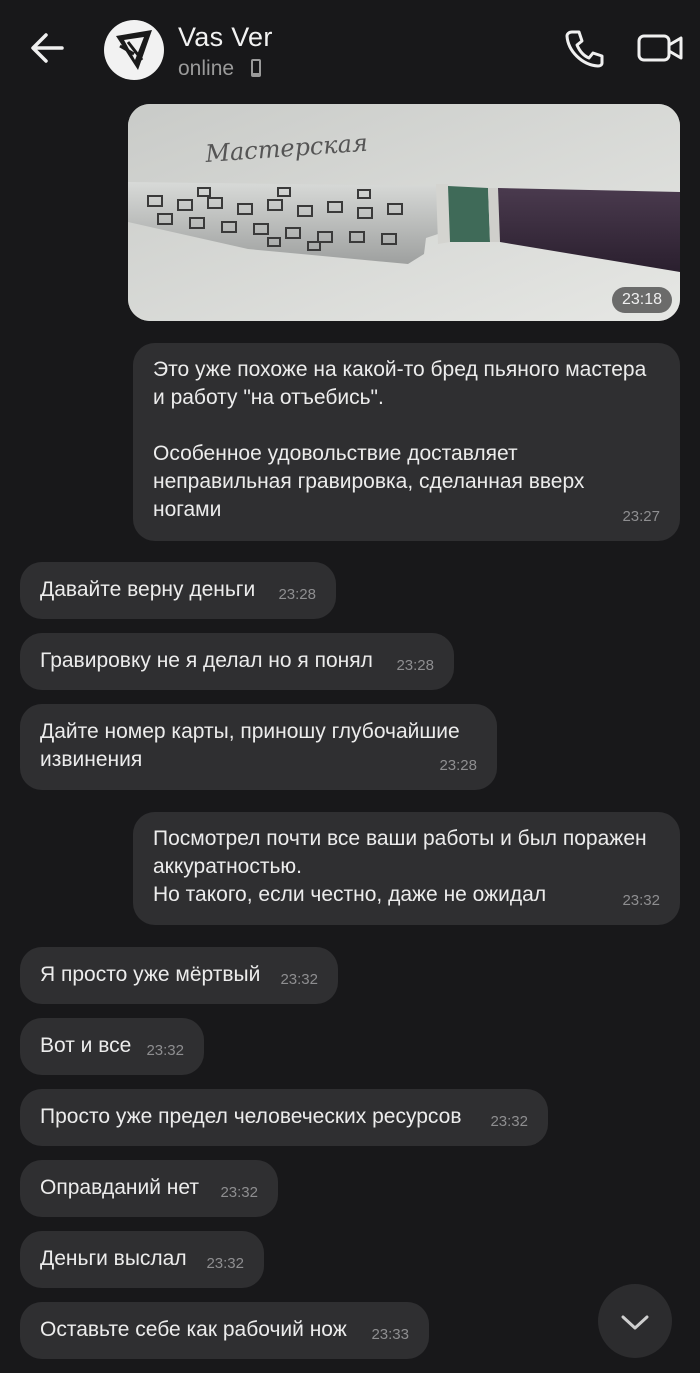  I want to click on video-camera-icon, so click(660, 48).